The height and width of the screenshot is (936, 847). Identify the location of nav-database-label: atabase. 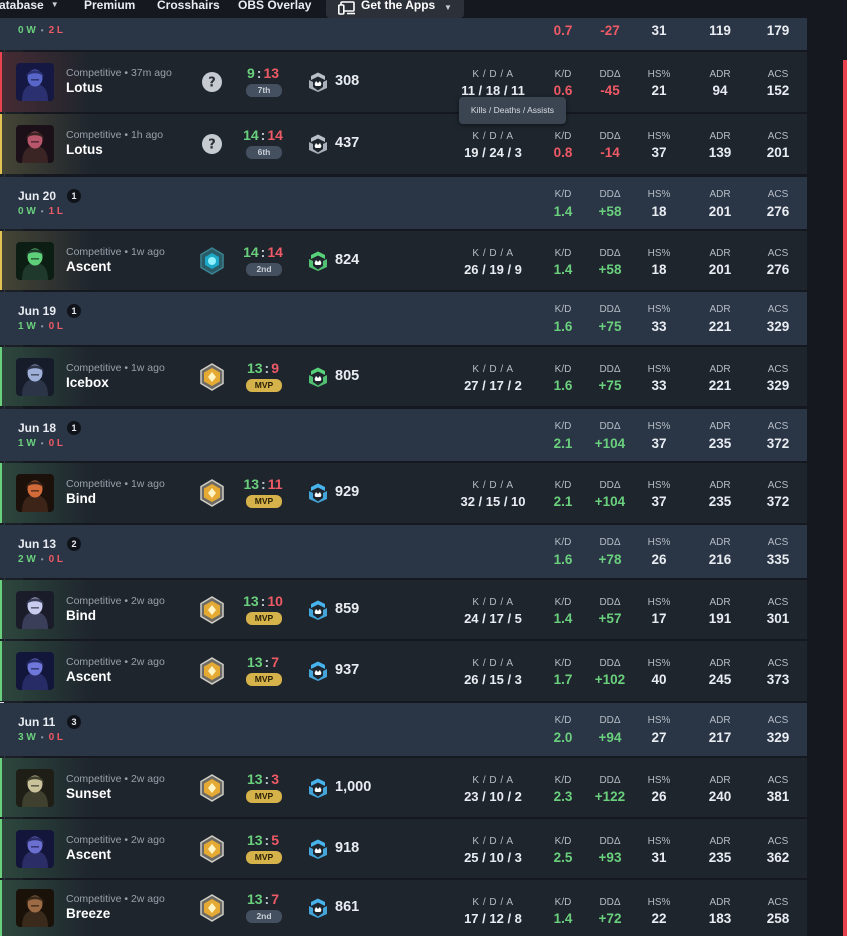
(22, 6).